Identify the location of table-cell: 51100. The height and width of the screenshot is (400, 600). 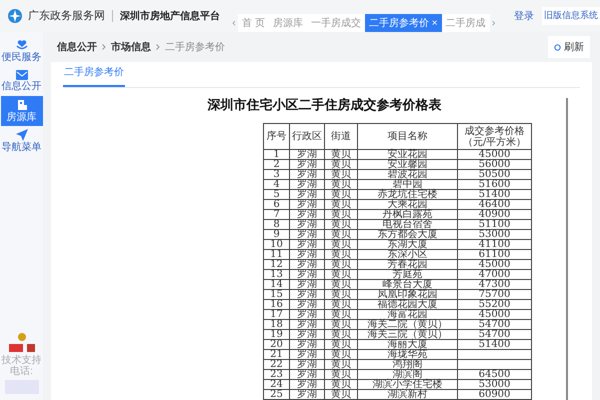
(495, 225).